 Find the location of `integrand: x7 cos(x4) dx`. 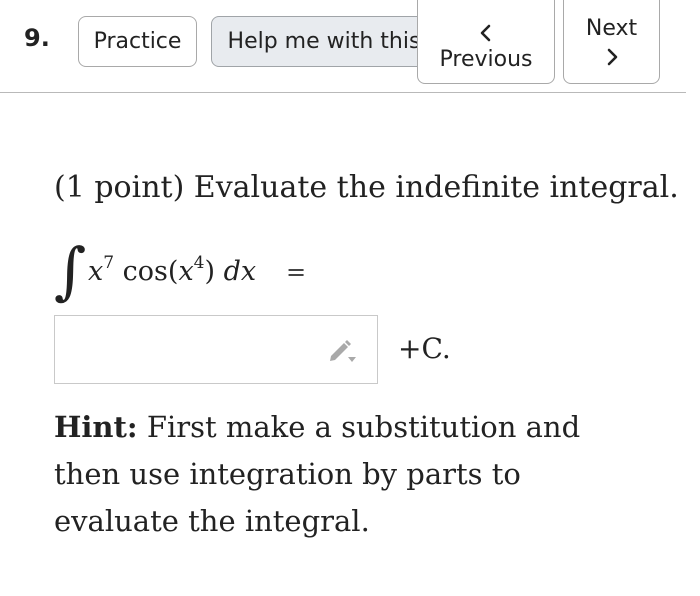

integrand: x7 cos(x4) dx is located at coordinates (172, 270).